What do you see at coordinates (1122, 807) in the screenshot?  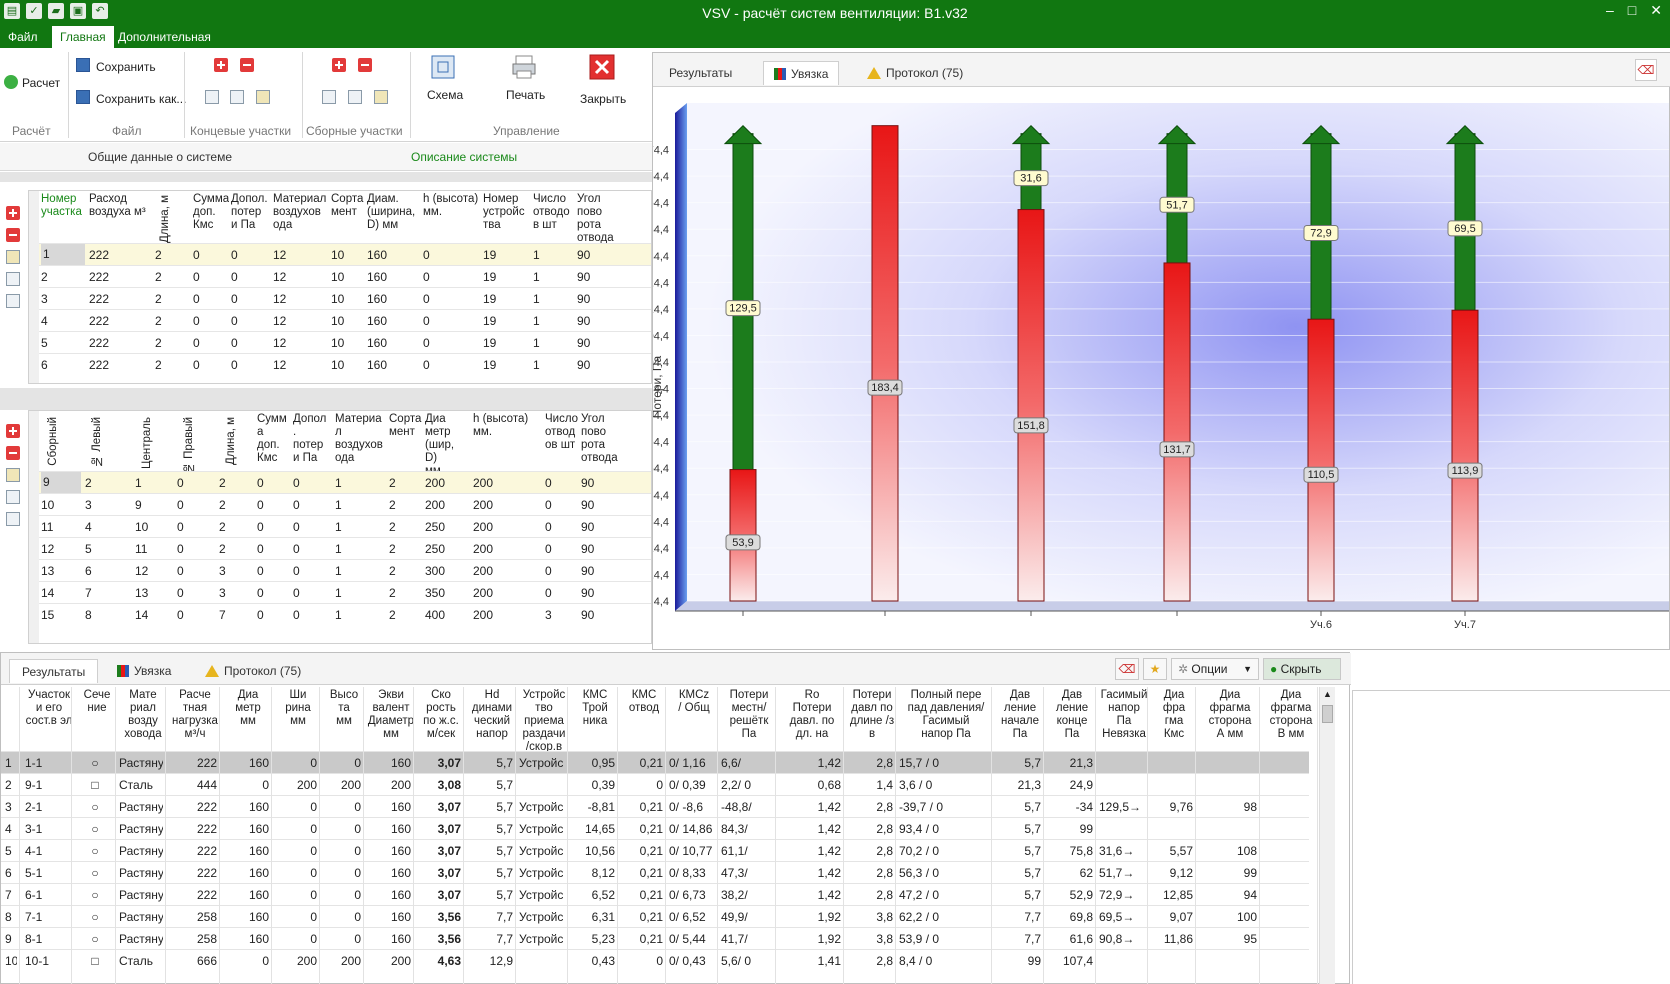 I see `table-cell: 129,5→` at bounding box center [1122, 807].